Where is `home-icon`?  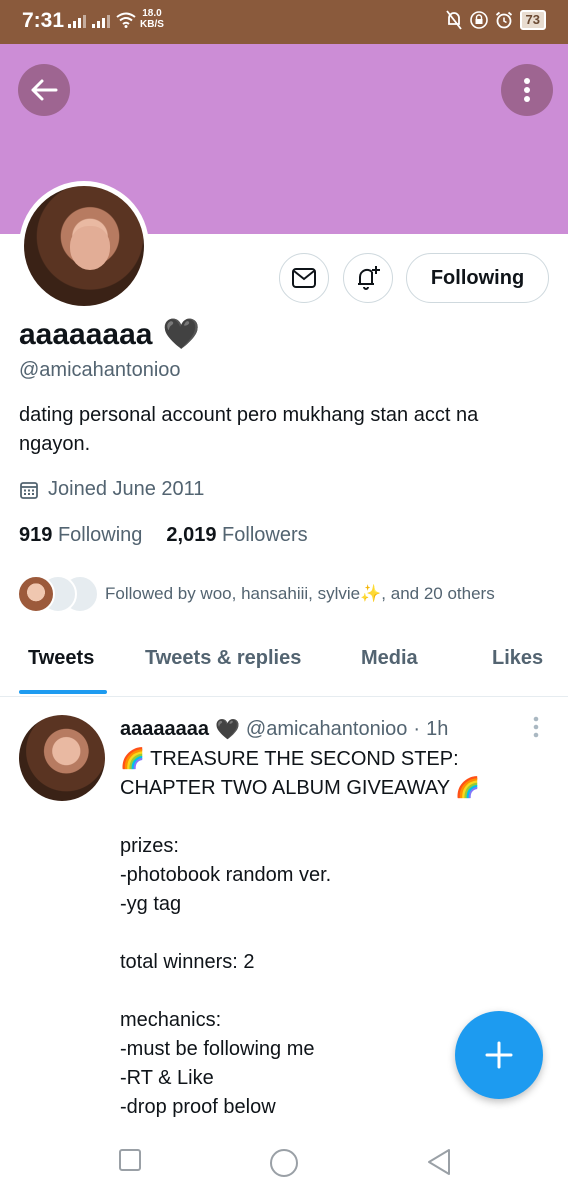 home-icon is located at coordinates (284, 1163).